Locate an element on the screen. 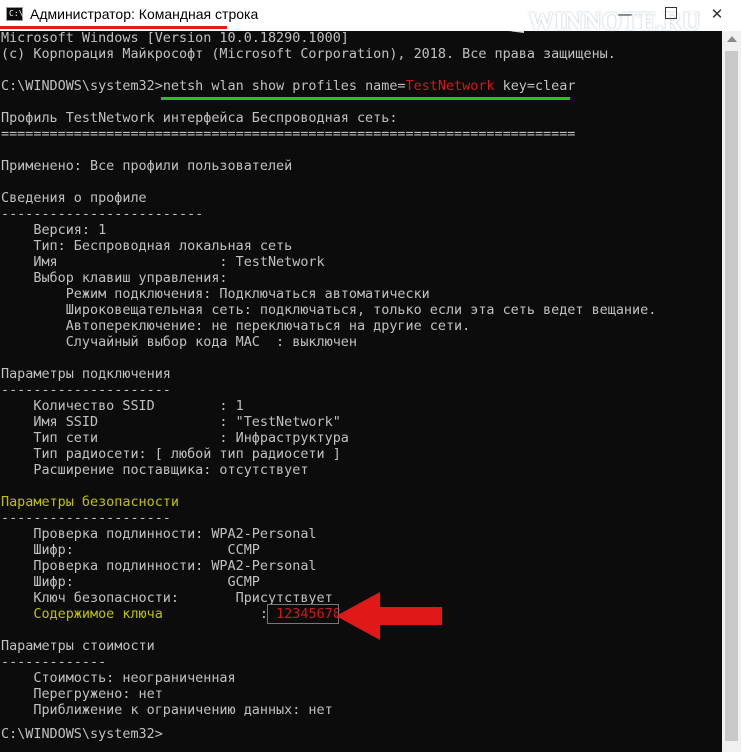 The image size is (741, 752). vertical-scrollbar is located at coordinates (731, 391).